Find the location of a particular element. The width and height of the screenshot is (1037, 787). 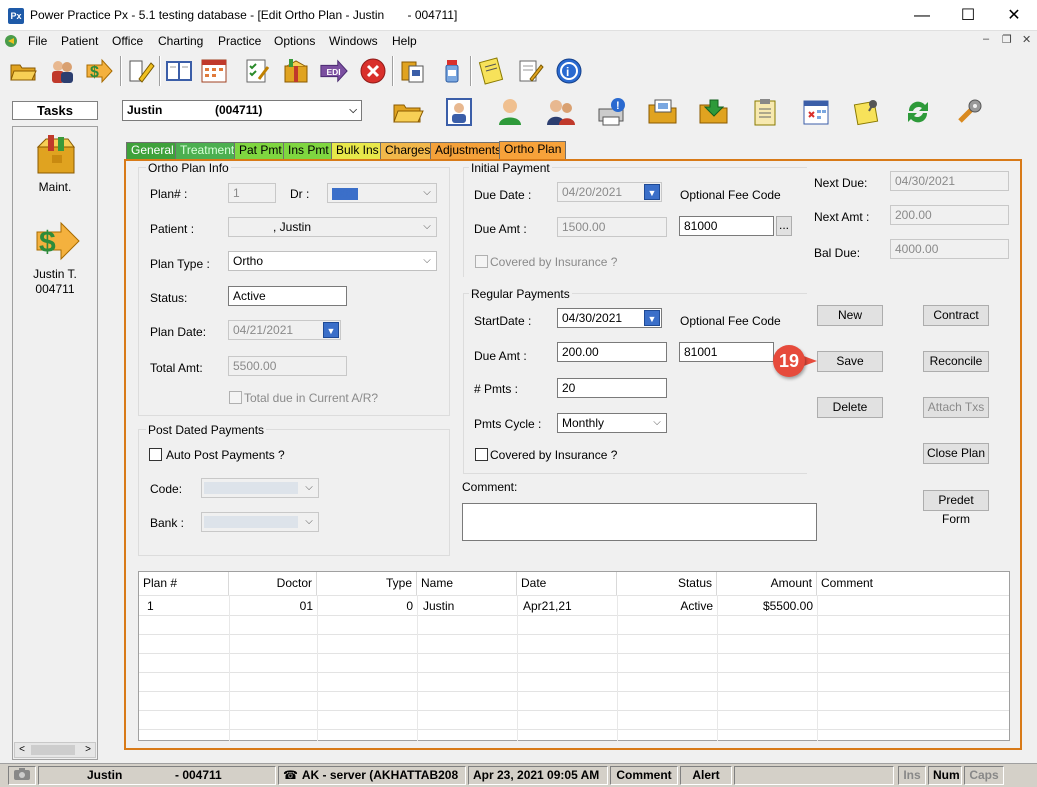

clipboard-icon is located at coordinates (765, 112).